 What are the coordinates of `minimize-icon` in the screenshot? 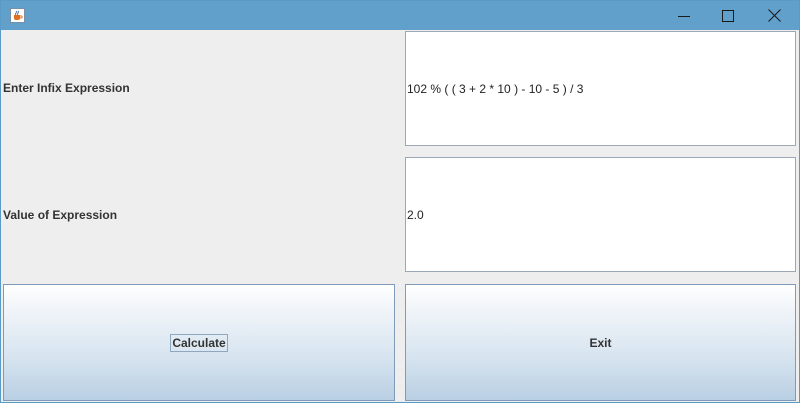 It's located at (684, 16).